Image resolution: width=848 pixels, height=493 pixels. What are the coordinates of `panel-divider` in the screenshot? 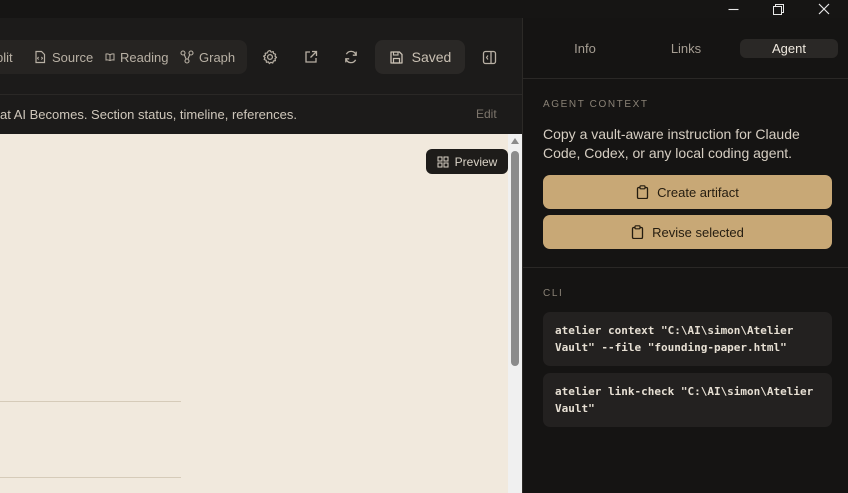 It's located at (685, 267).